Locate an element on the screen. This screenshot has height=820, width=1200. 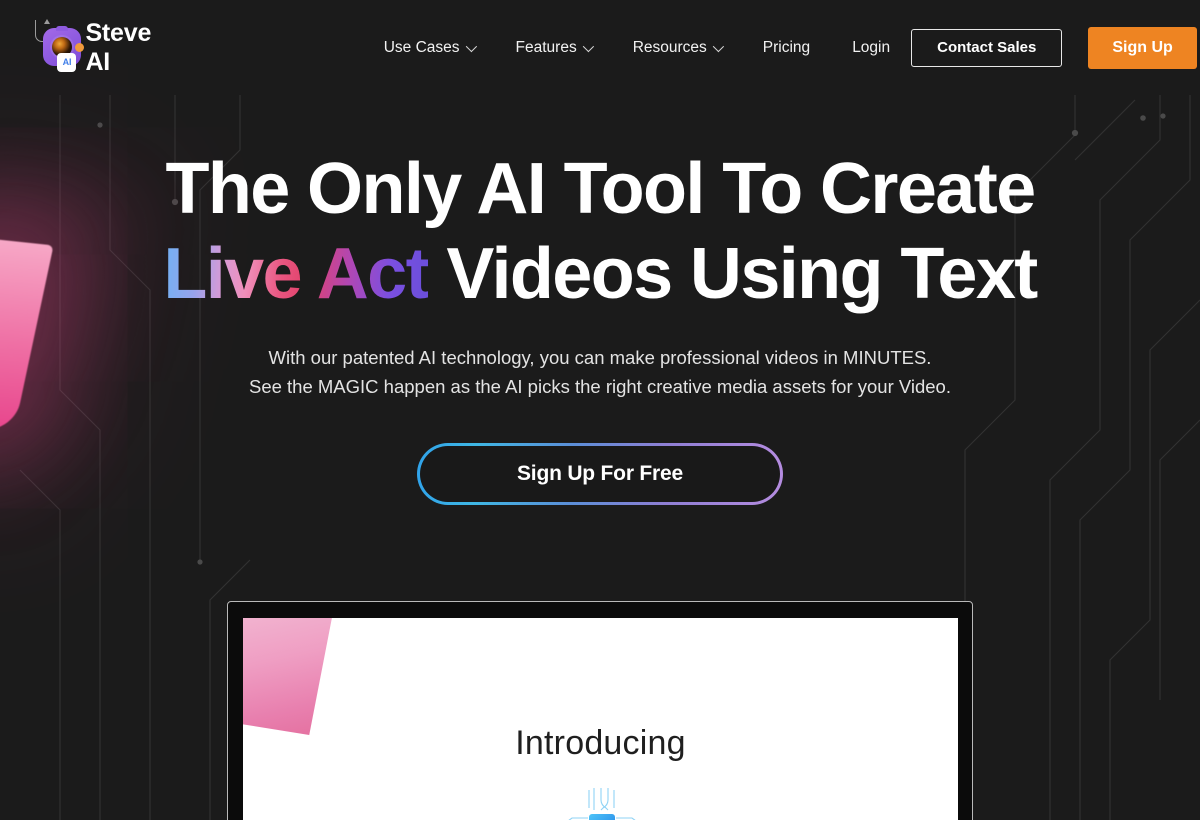
nav-label: Pricing is located at coordinates (786, 47).